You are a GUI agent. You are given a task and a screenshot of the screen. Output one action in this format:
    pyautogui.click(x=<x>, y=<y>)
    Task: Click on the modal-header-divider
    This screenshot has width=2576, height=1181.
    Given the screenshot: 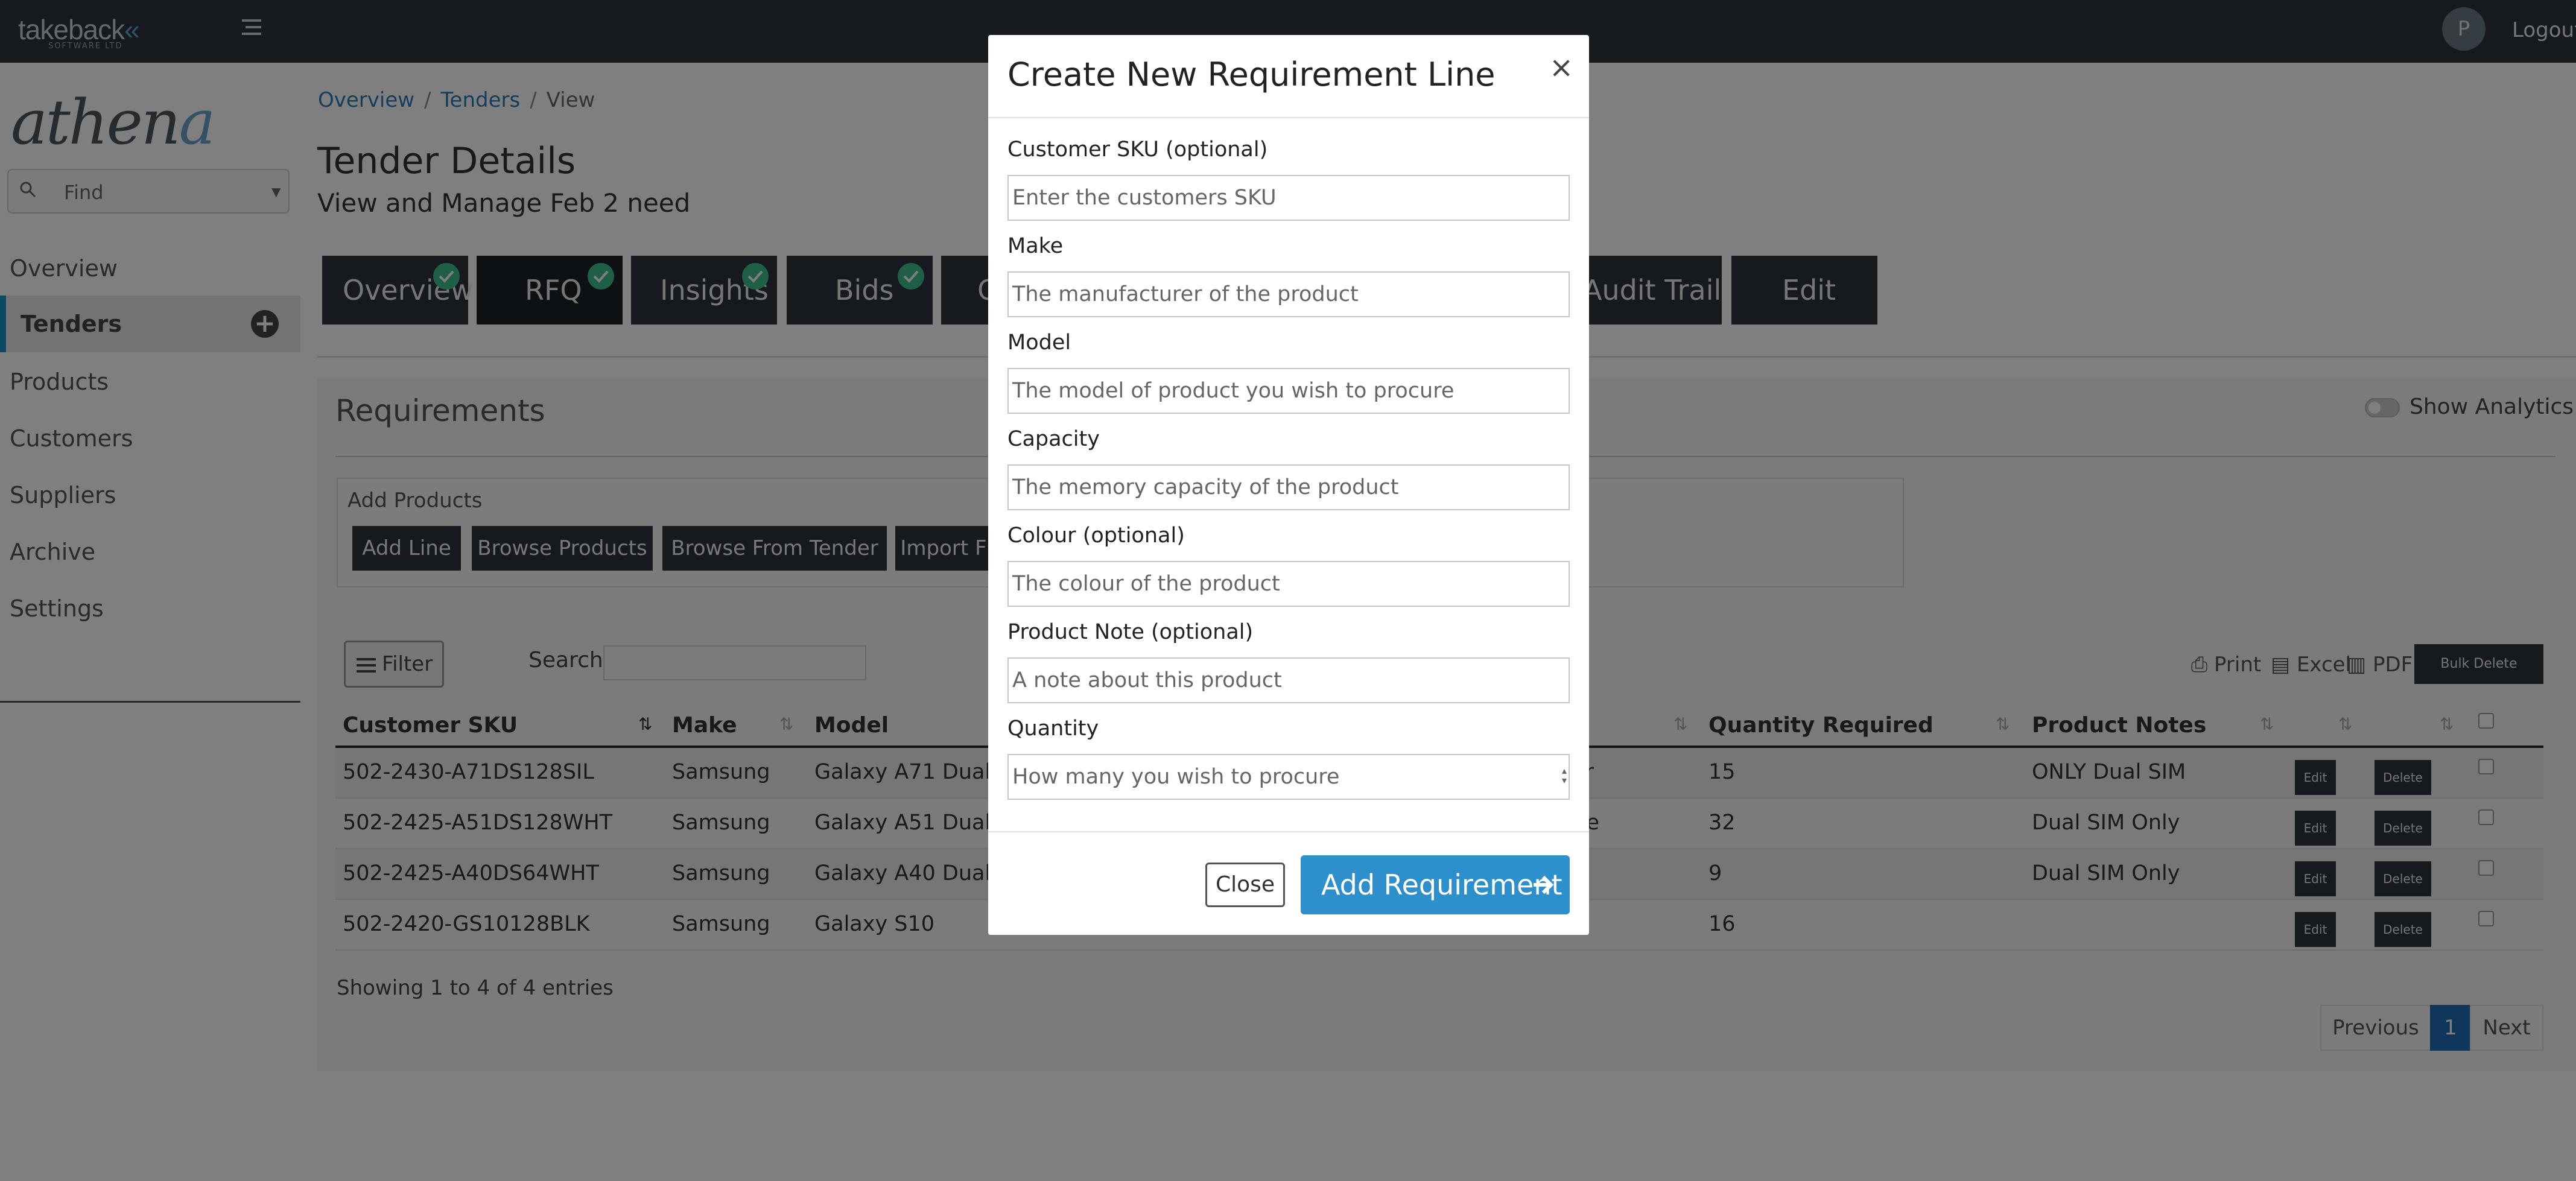 What is the action you would take?
    pyautogui.click(x=1288, y=117)
    